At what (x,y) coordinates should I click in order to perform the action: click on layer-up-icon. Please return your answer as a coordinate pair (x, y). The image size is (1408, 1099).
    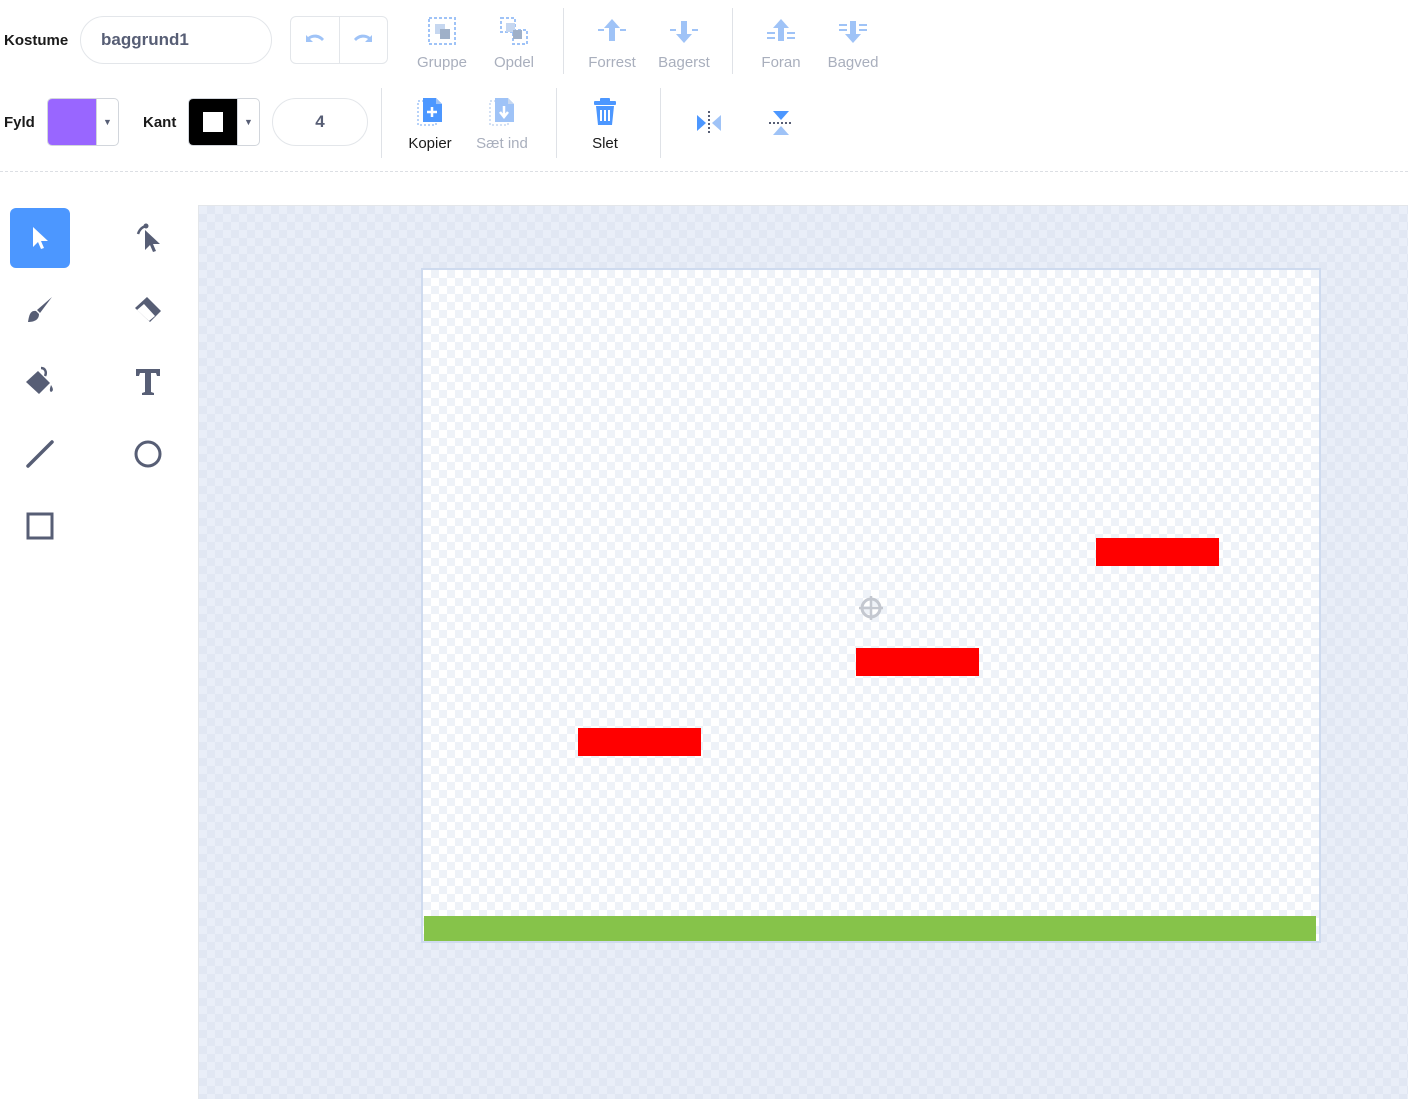
    Looking at the image, I should click on (781, 31).